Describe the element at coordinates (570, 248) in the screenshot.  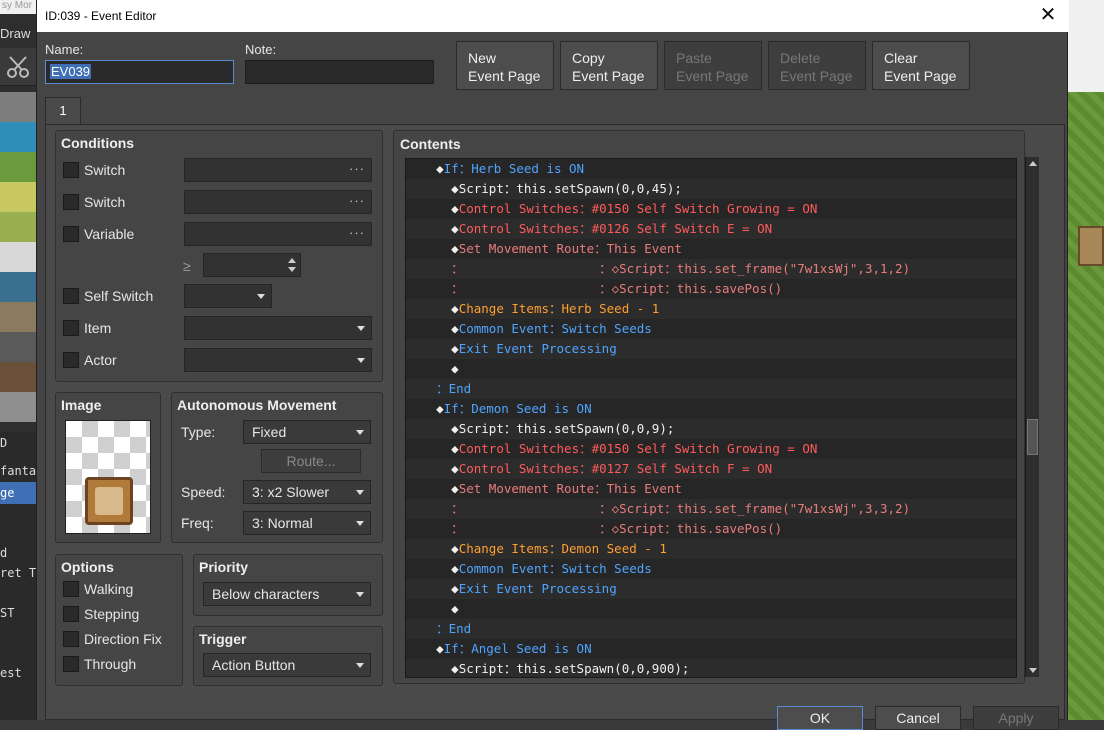
I see `command-text: Set Movement Route：This Event` at that location.